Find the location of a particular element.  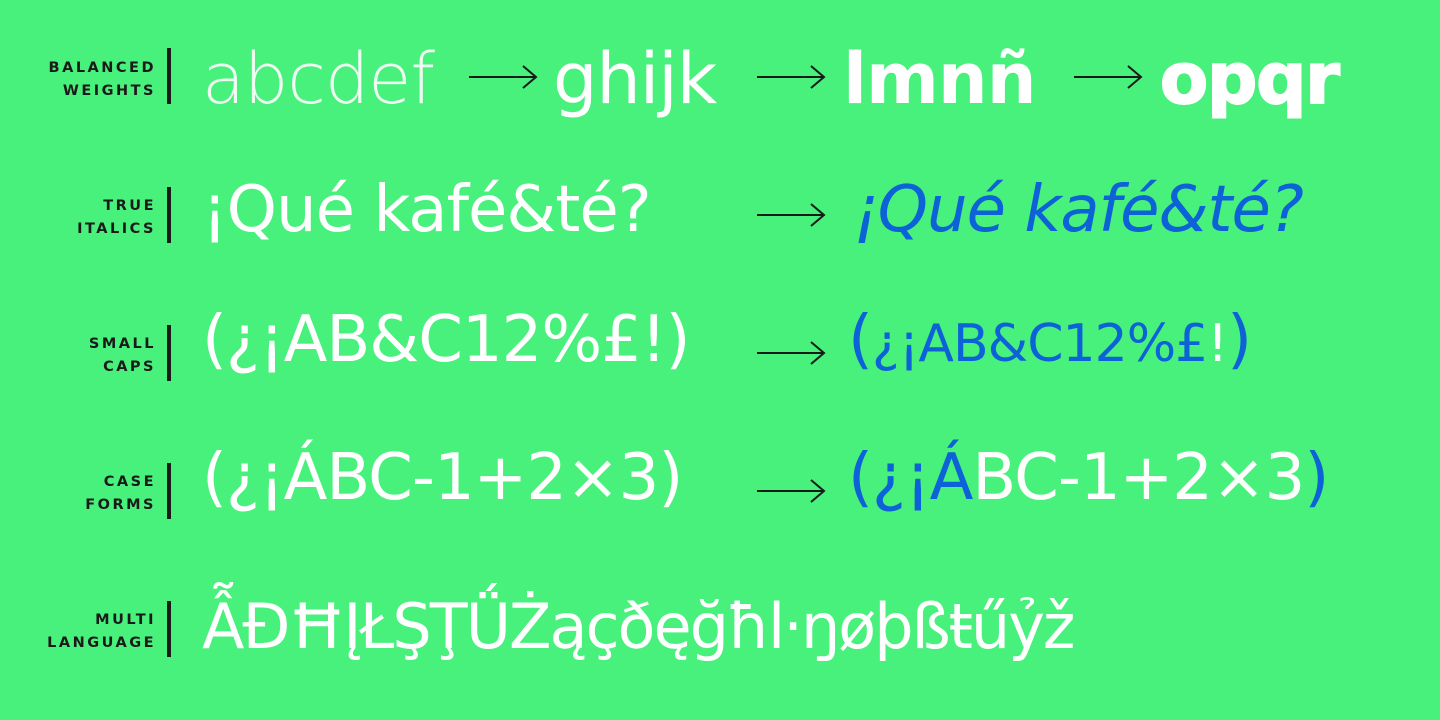

small-caps-digits: 12%£ is located at coordinates (1135, 344).